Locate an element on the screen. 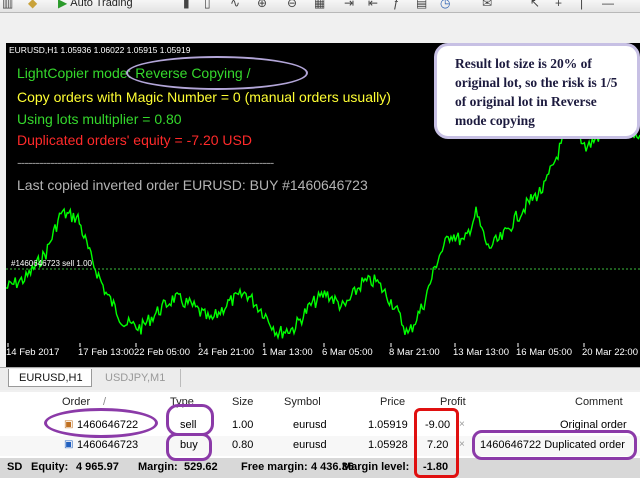 This screenshot has height=480, width=640. layers-icon: ◆ is located at coordinates (33, 5).